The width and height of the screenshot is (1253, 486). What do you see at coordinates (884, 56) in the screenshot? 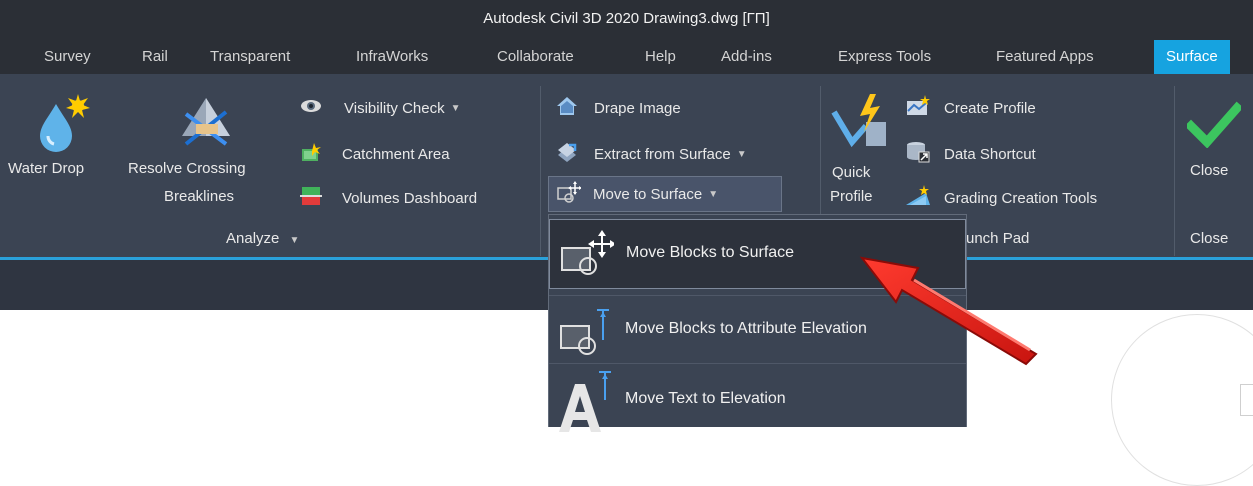
I see `tab-express-tools: Express Tools` at bounding box center [884, 56].